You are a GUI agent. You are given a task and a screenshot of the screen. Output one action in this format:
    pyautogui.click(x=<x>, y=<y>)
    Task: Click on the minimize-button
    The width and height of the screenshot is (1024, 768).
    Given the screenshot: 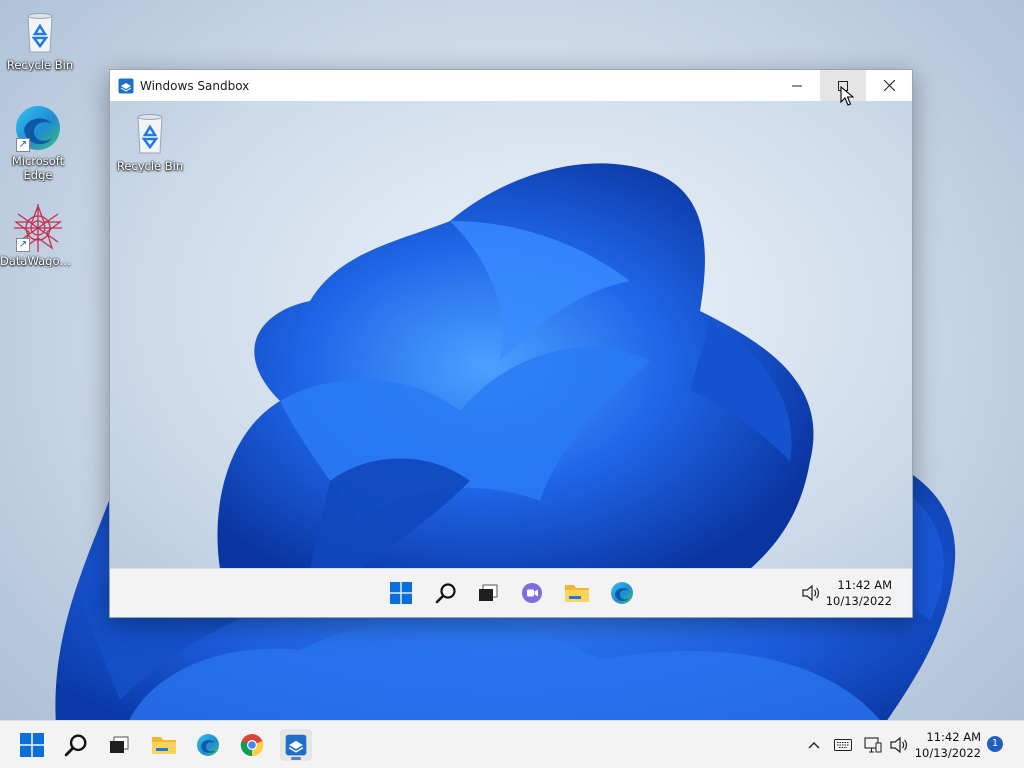 What is the action you would take?
    pyautogui.click(x=797, y=85)
    